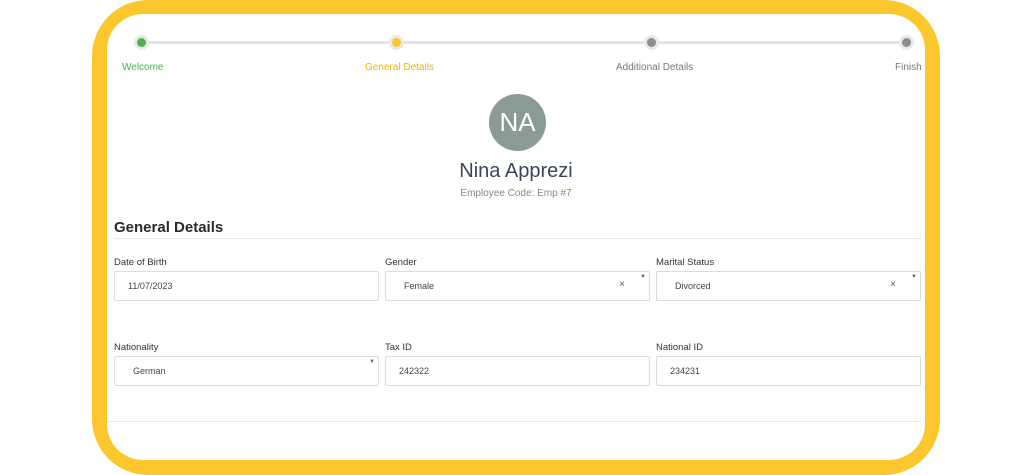 The height and width of the screenshot is (475, 1030). What do you see at coordinates (246, 371) in the screenshot?
I see `nationality-select: German ▼` at bounding box center [246, 371].